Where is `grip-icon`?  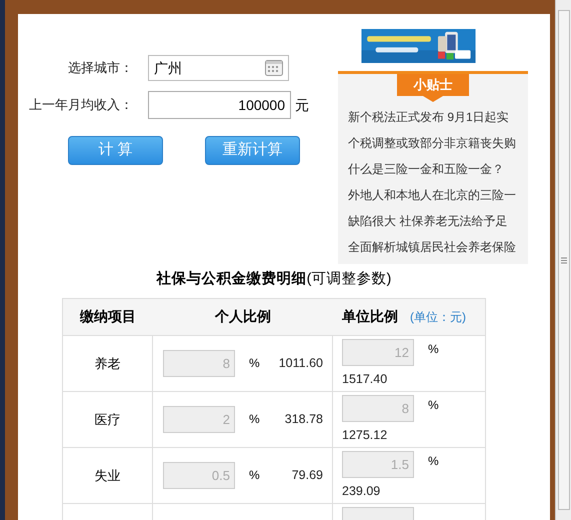
grip-icon is located at coordinates (563, 260).